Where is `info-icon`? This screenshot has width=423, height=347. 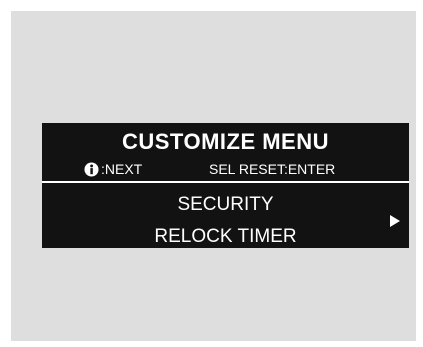
info-icon is located at coordinates (91, 169).